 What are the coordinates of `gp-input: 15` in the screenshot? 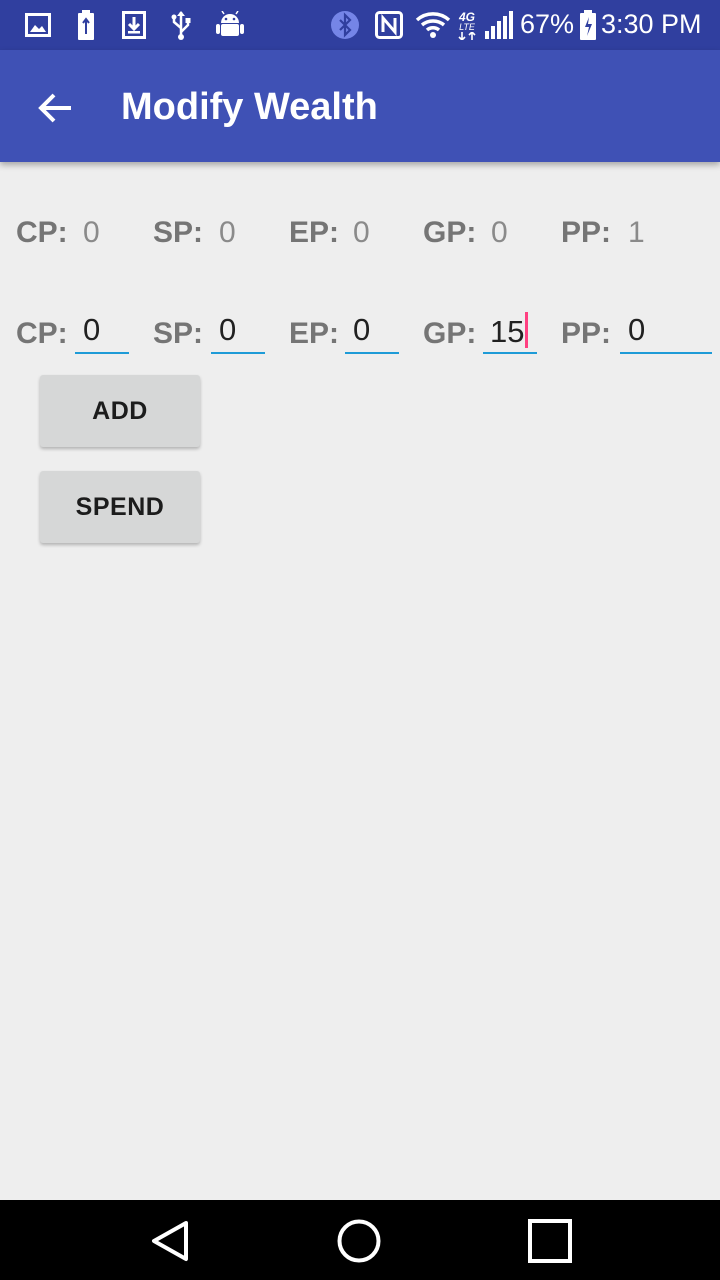 It's located at (510, 332).